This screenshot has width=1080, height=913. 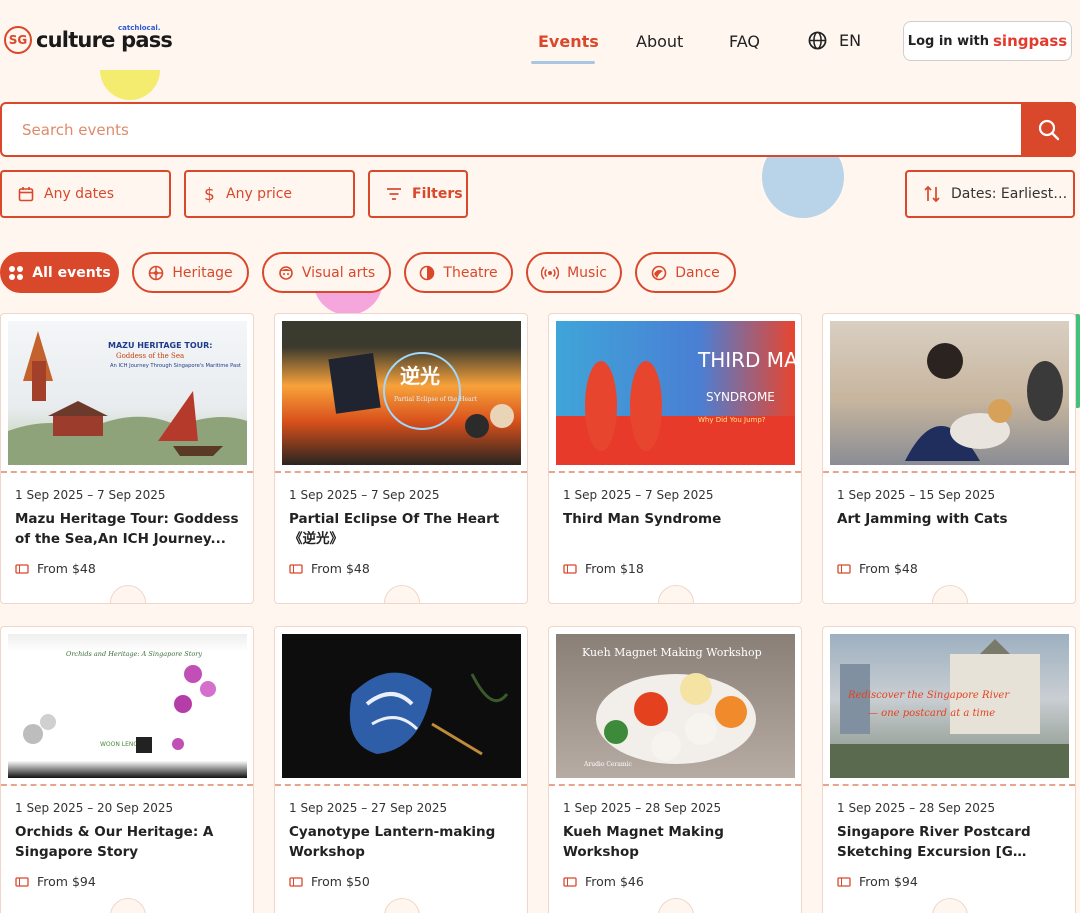 What do you see at coordinates (71, 272) in the screenshot?
I see `category-label: All events` at bounding box center [71, 272].